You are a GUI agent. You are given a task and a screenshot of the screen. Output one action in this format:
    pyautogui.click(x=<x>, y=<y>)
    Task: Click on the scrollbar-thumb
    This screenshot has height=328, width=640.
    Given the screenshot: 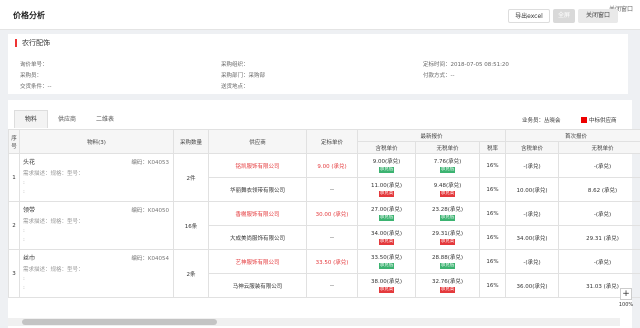 What is the action you would take?
    pyautogui.click(x=119, y=322)
    